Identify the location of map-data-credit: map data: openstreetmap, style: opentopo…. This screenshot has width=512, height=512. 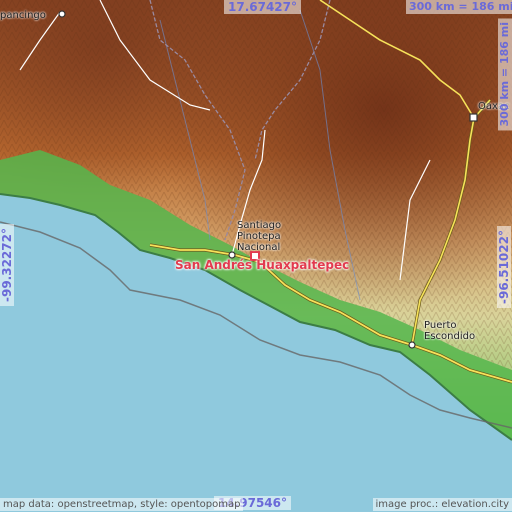
(122, 504).